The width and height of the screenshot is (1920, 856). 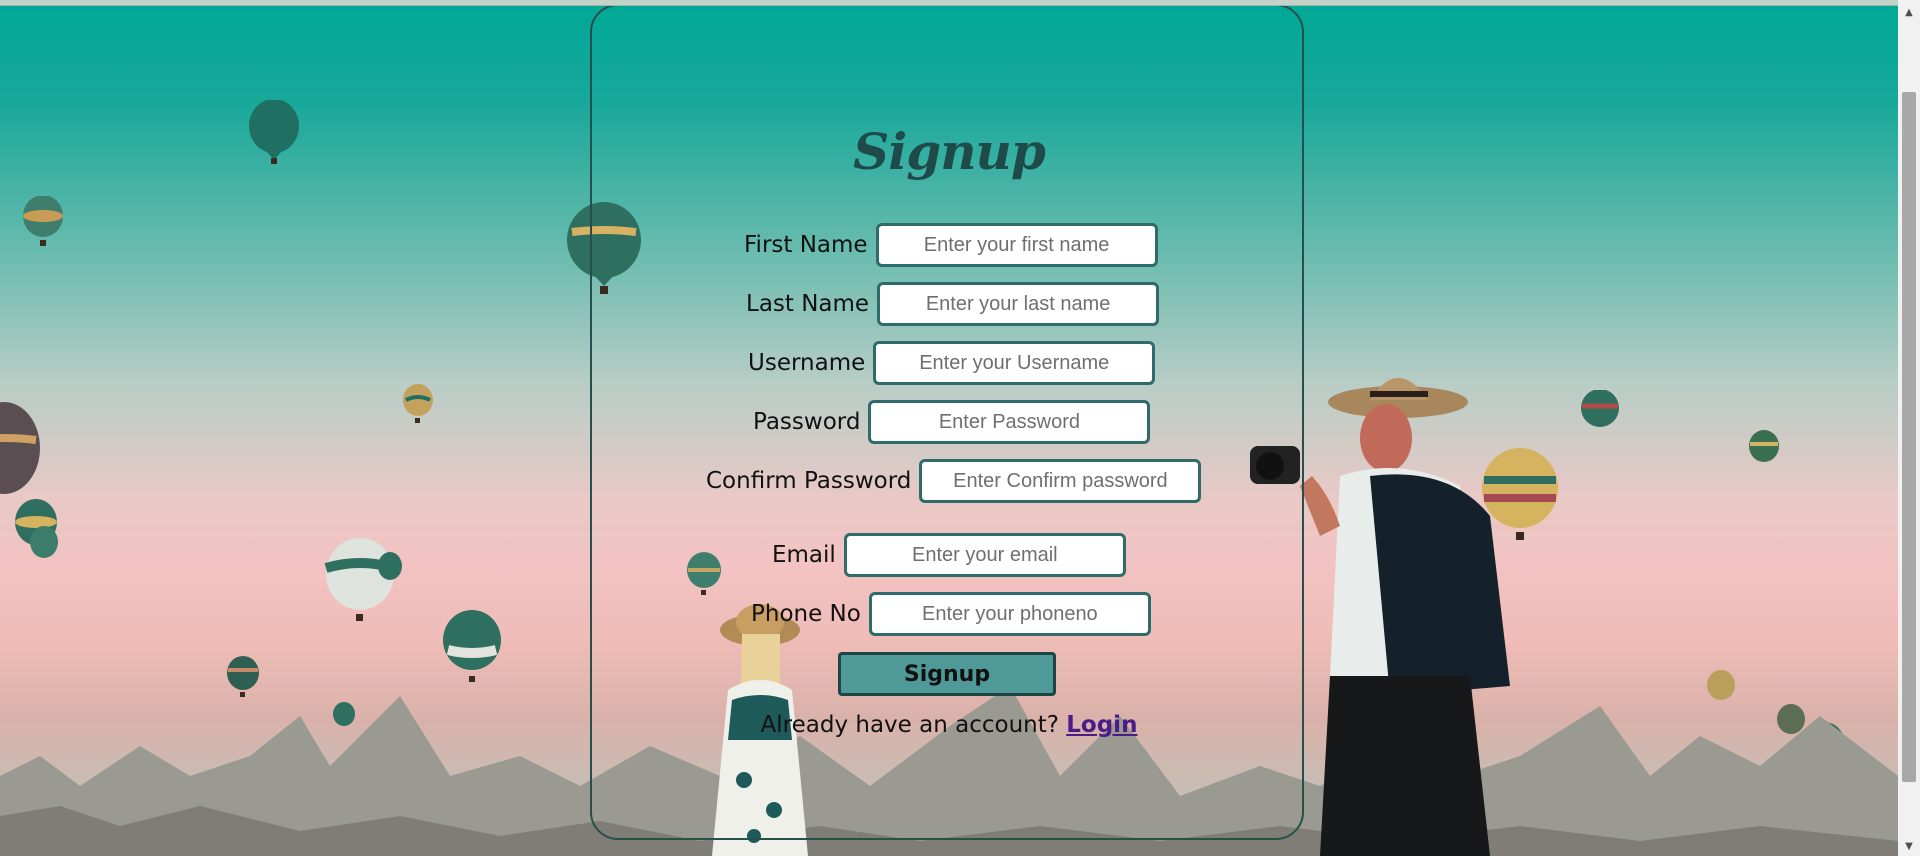 What do you see at coordinates (806, 614) in the screenshot?
I see `phone-label: Phone No` at bounding box center [806, 614].